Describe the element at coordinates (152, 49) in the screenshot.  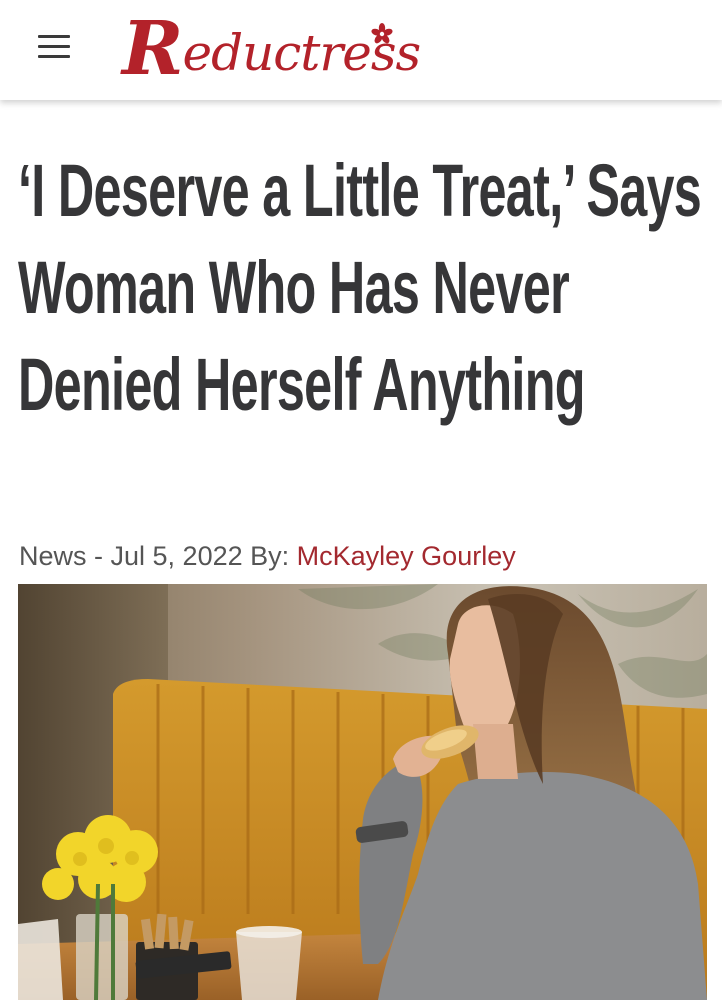
I see `logo-wordmark-initial: R` at that location.